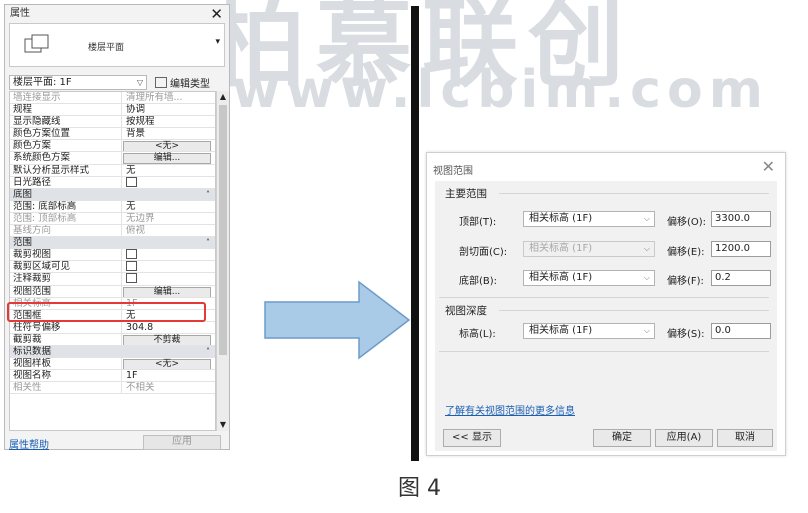 The image size is (808, 513). What do you see at coordinates (741, 278) in the screenshot?
I see `bottom-offset-input: 0.2` at bounding box center [741, 278].